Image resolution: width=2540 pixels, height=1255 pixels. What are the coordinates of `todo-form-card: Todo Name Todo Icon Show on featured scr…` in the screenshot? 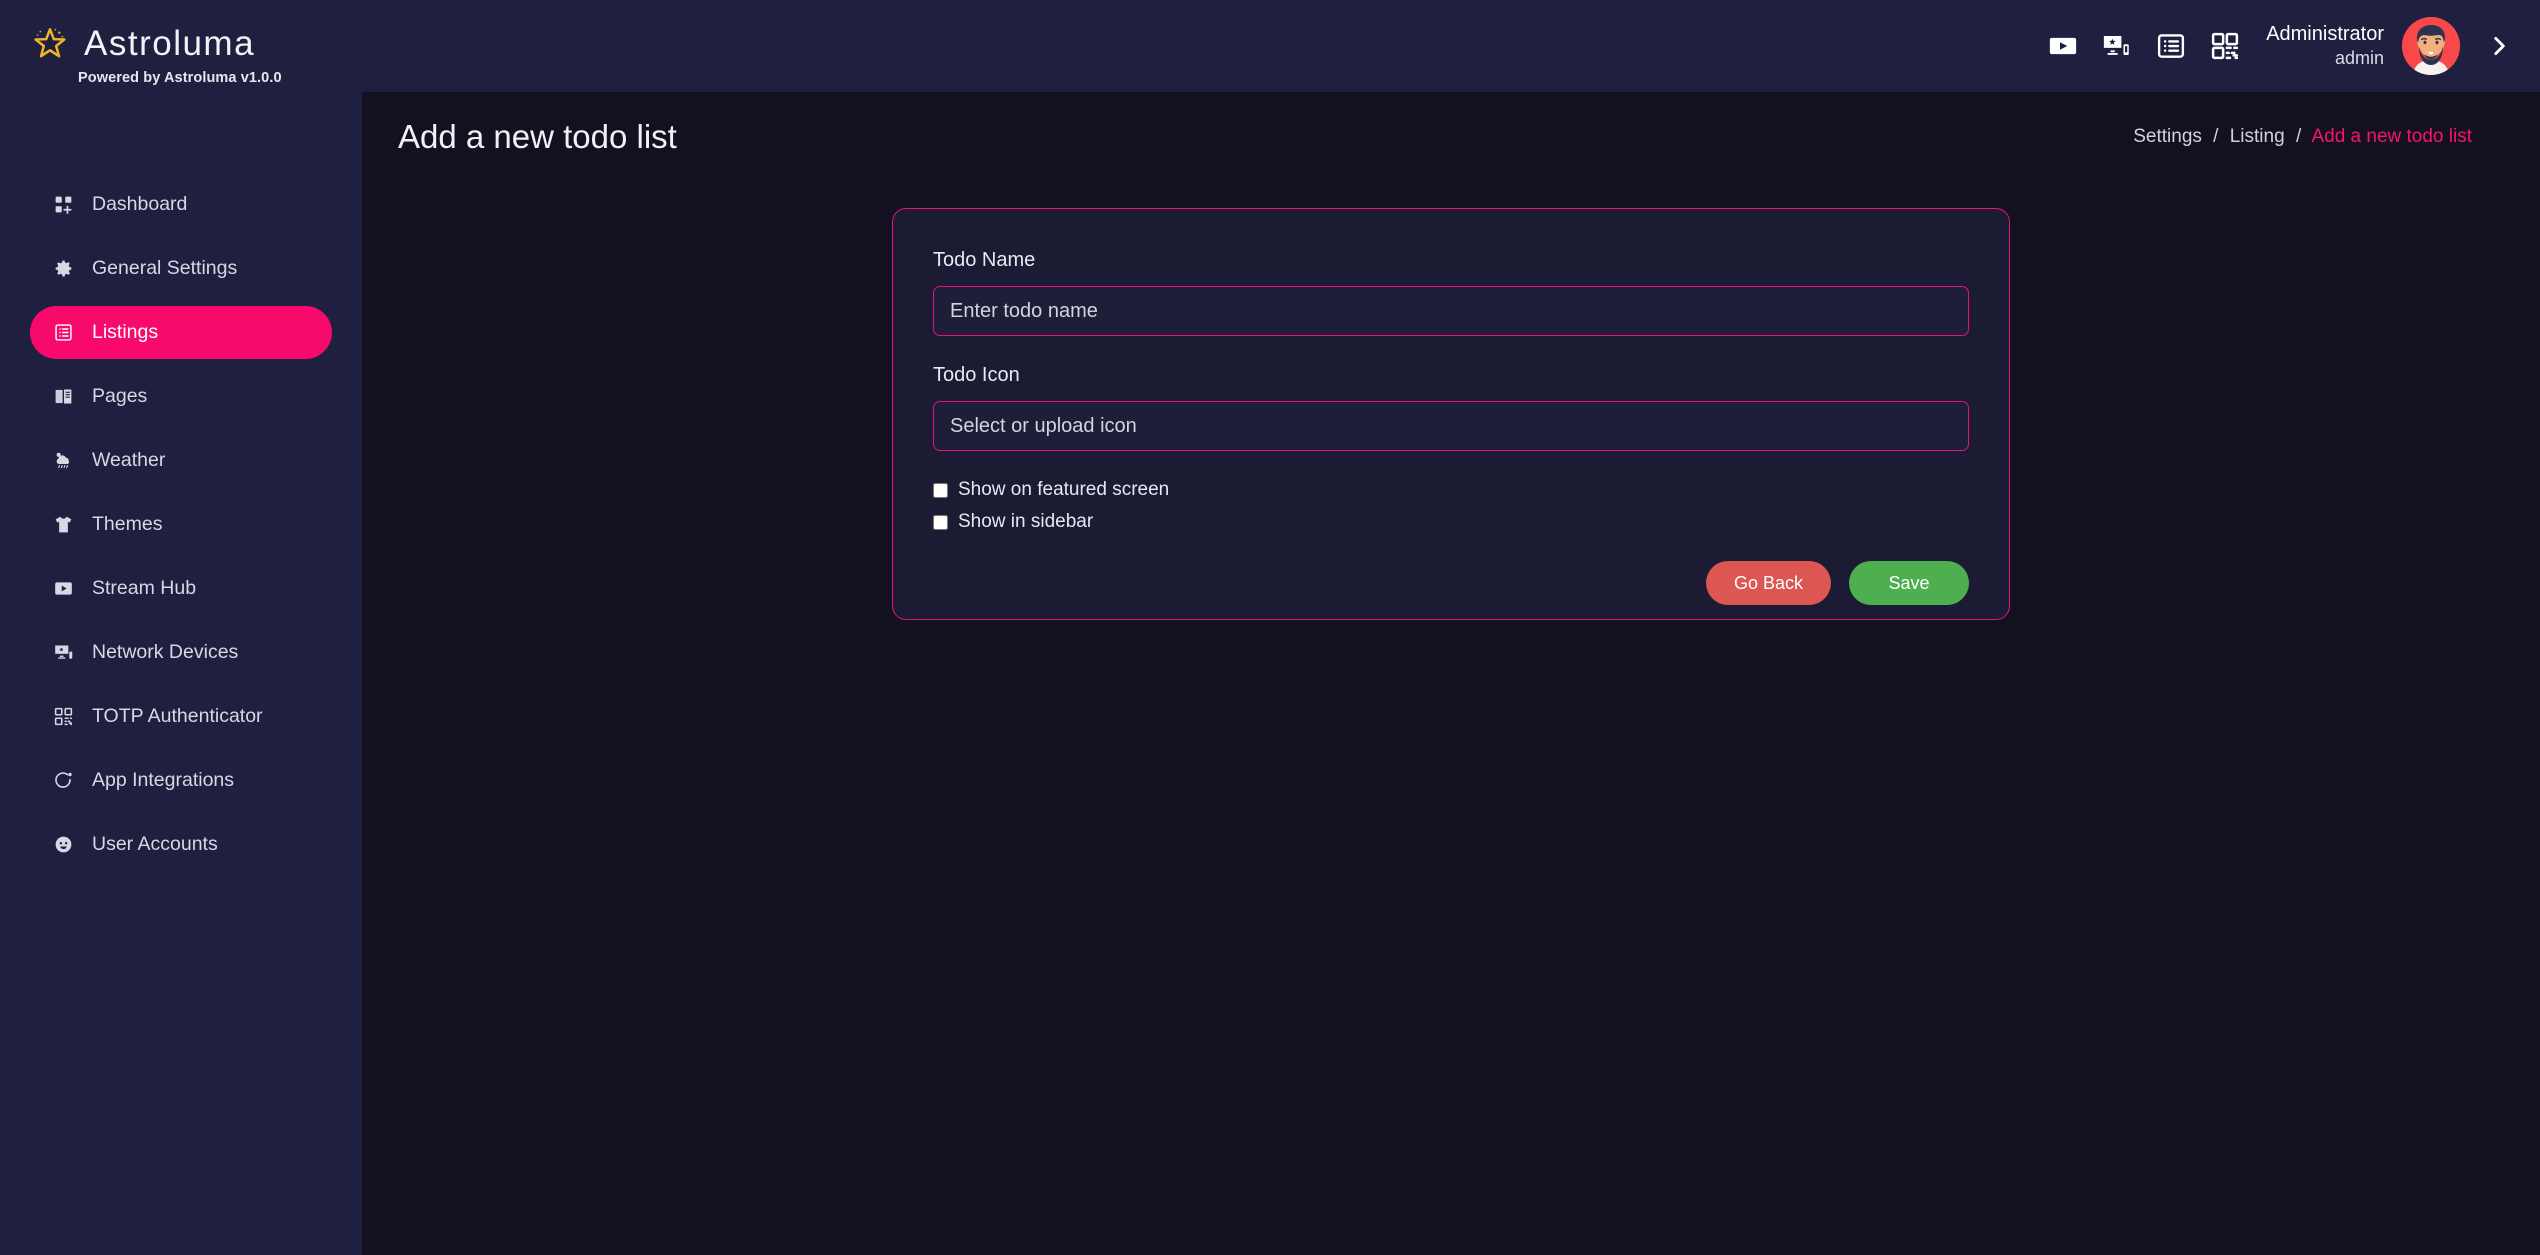 It's located at (1451, 414).